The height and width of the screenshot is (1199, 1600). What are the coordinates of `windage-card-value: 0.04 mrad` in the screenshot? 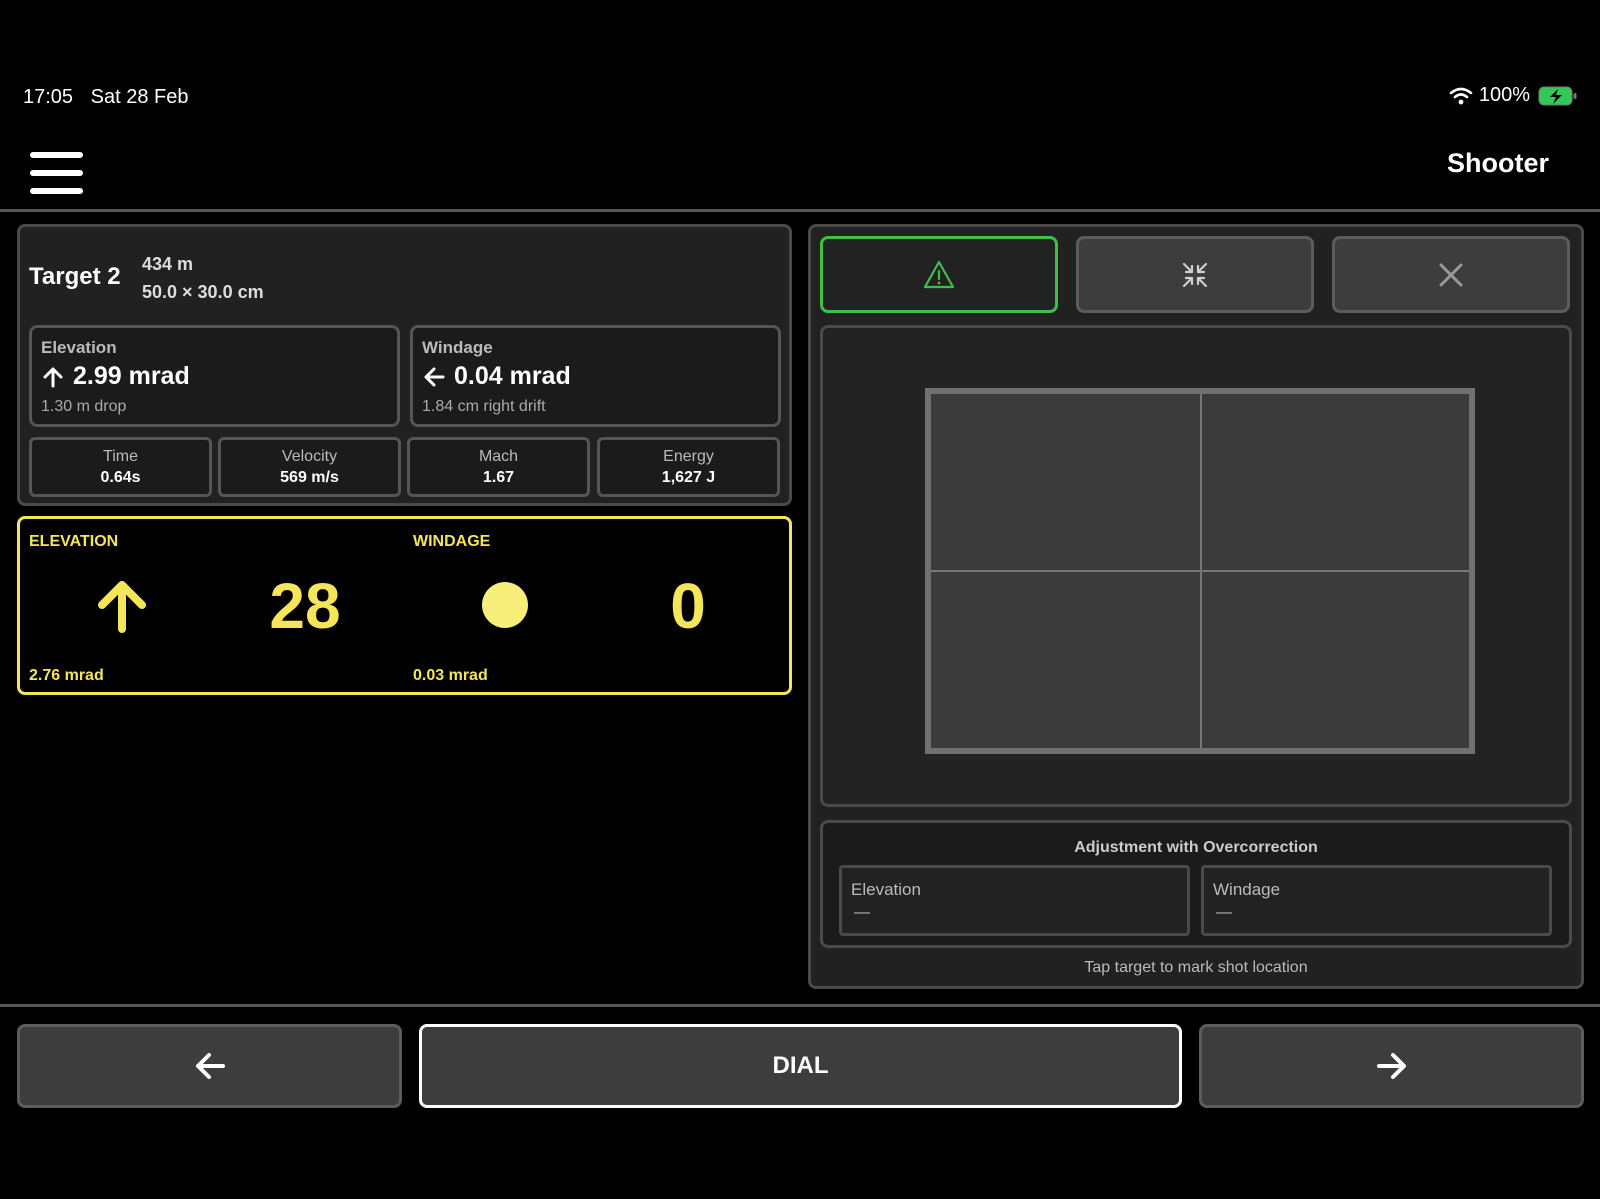 It's located at (512, 376).